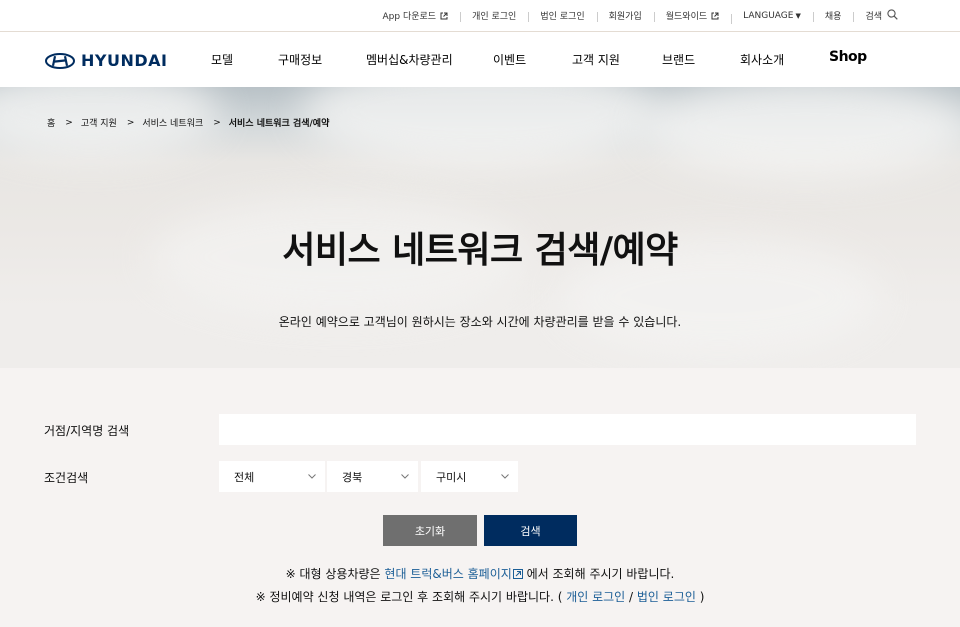  Describe the element at coordinates (873, 17) in the screenshot. I see `search-label: 검색` at that location.